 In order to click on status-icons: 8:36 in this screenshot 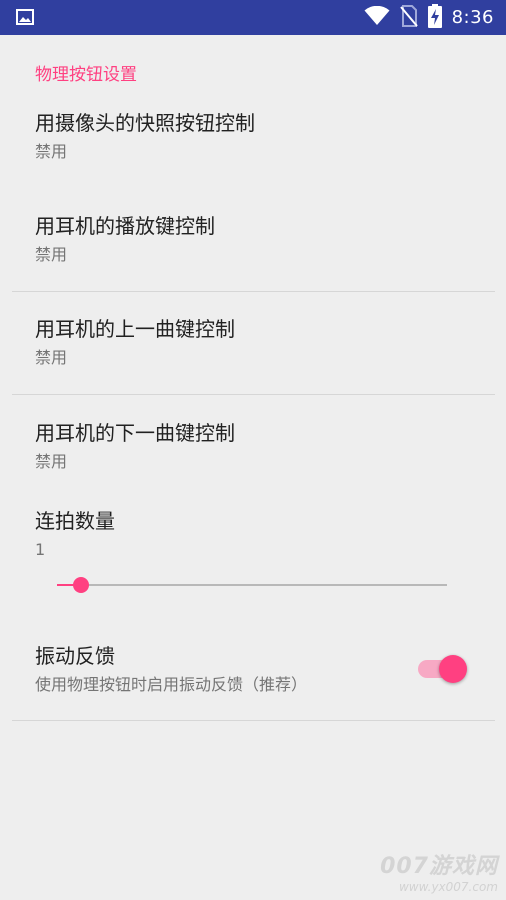, I will do `click(429, 17)`.